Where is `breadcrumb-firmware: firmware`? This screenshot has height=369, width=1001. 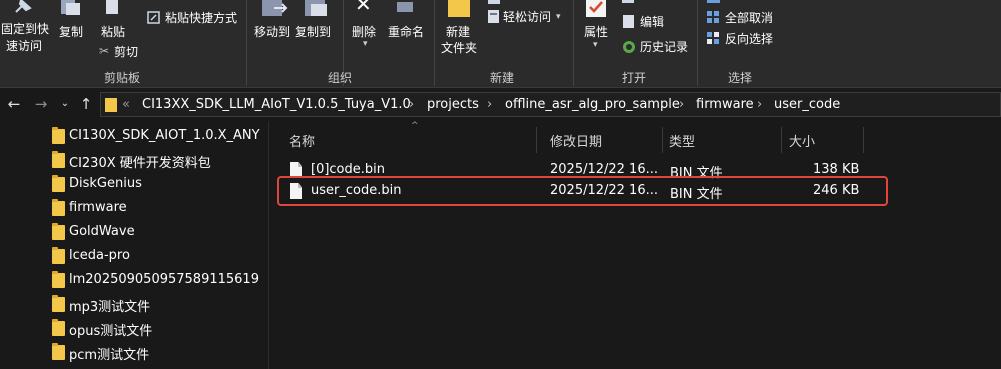
breadcrumb-firmware: firmware is located at coordinates (725, 104).